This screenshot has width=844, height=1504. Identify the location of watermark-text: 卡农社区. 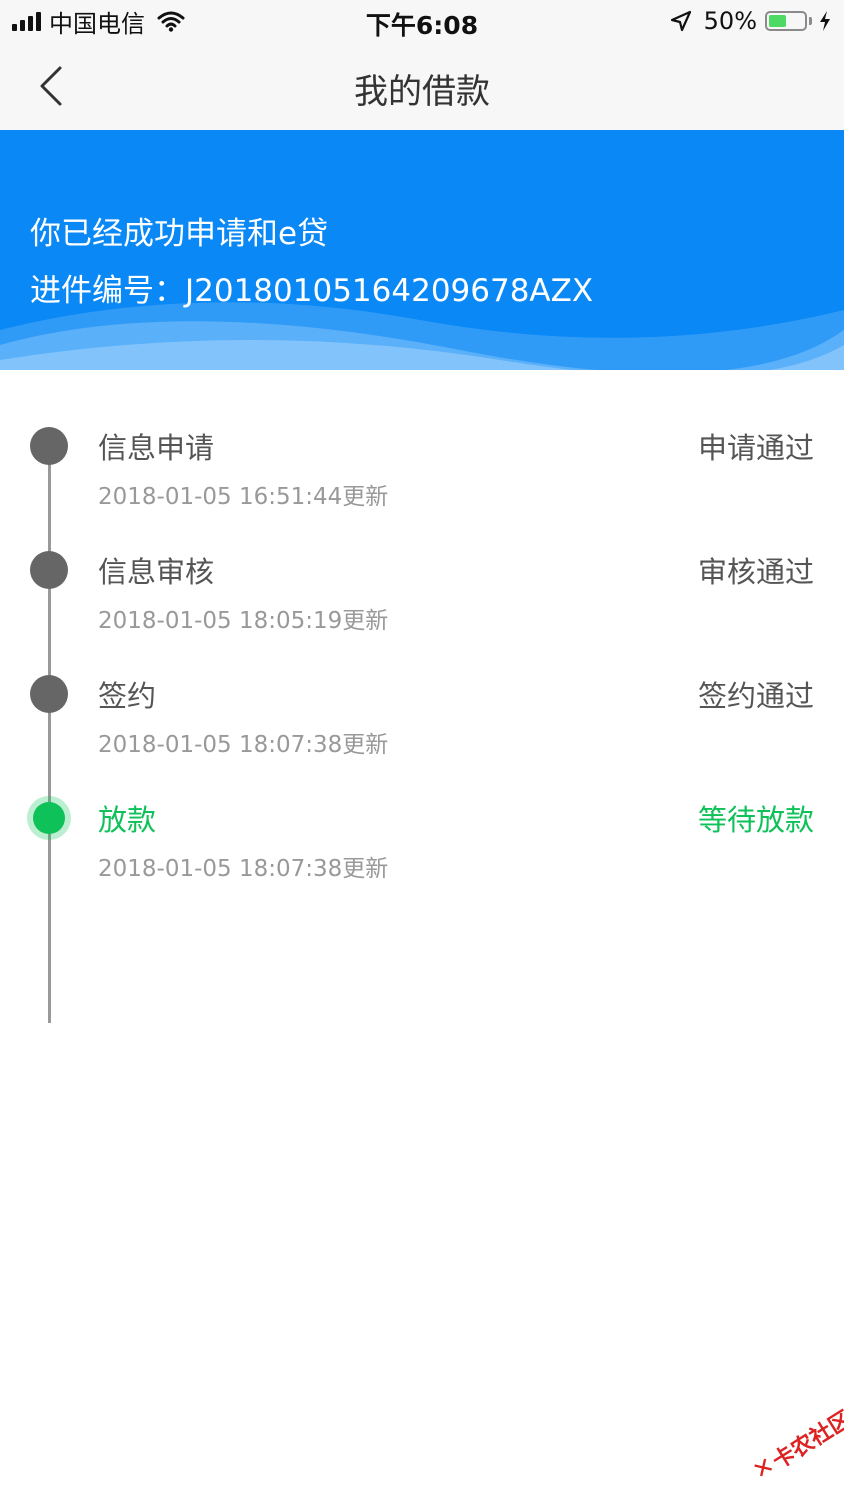
(806, 1440).